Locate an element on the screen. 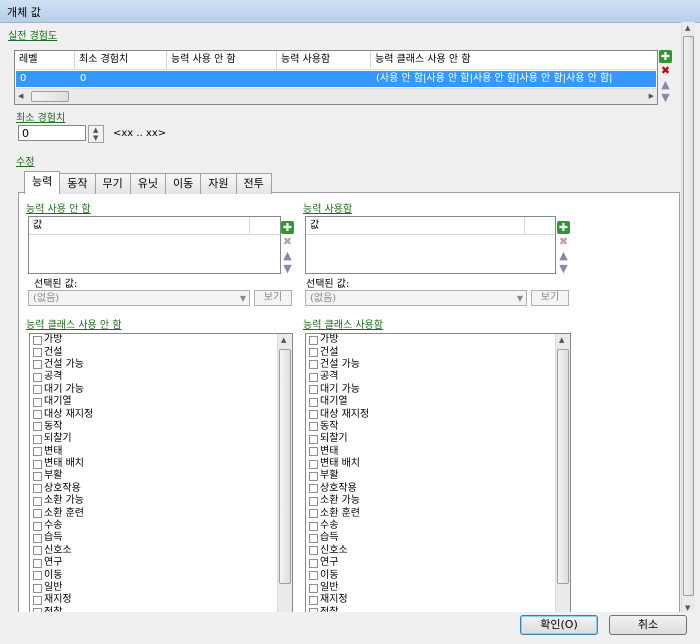  ability-off-up-icon: ▲ is located at coordinates (287, 255).